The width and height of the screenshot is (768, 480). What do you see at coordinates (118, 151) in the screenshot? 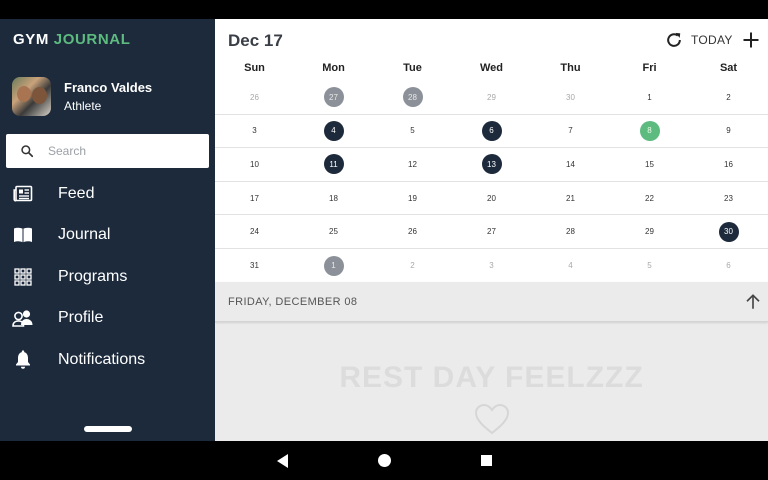
I see `search-input` at bounding box center [118, 151].